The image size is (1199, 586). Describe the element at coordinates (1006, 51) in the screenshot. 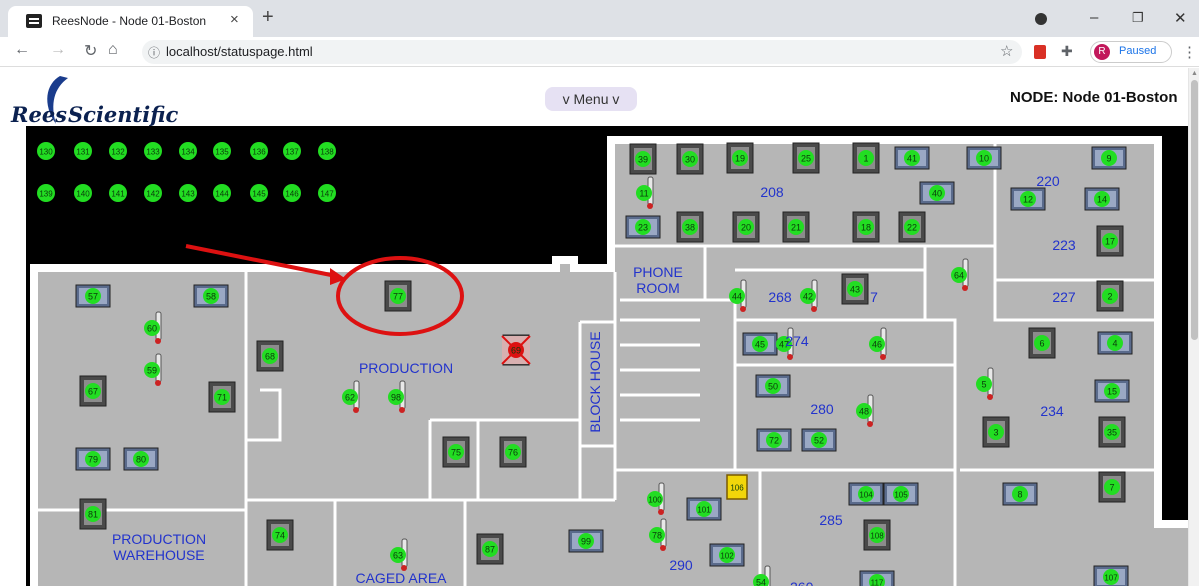

I see `bookmark-star-icon: ☆` at that location.